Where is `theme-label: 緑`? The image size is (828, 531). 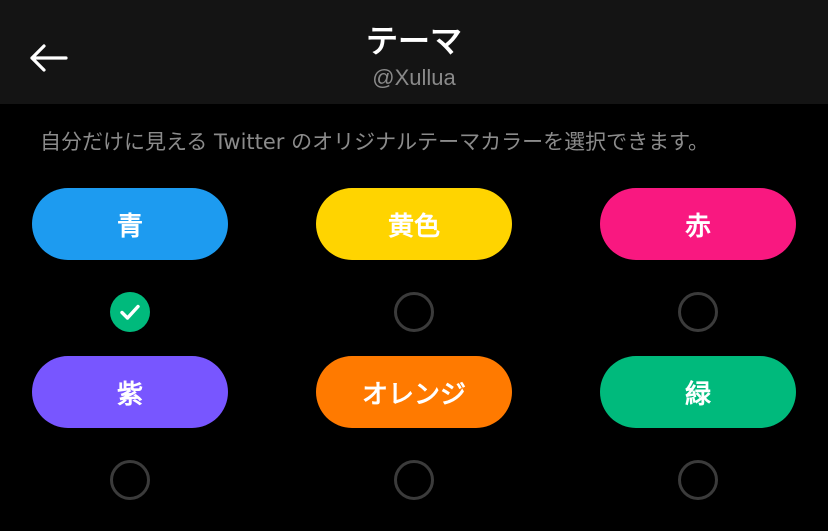
theme-label: 緑 is located at coordinates (697, 394).